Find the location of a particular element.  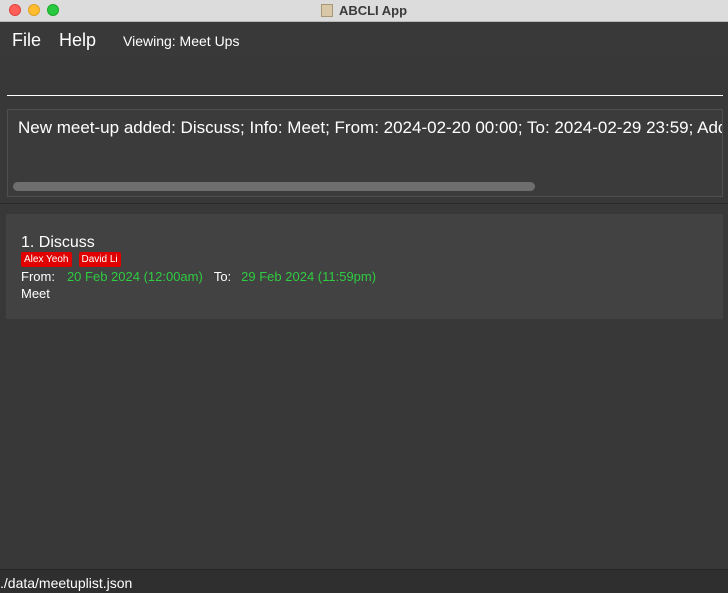

from-date: 20 Feb 2024 (12:00am) is located at coordinates (134, 276).